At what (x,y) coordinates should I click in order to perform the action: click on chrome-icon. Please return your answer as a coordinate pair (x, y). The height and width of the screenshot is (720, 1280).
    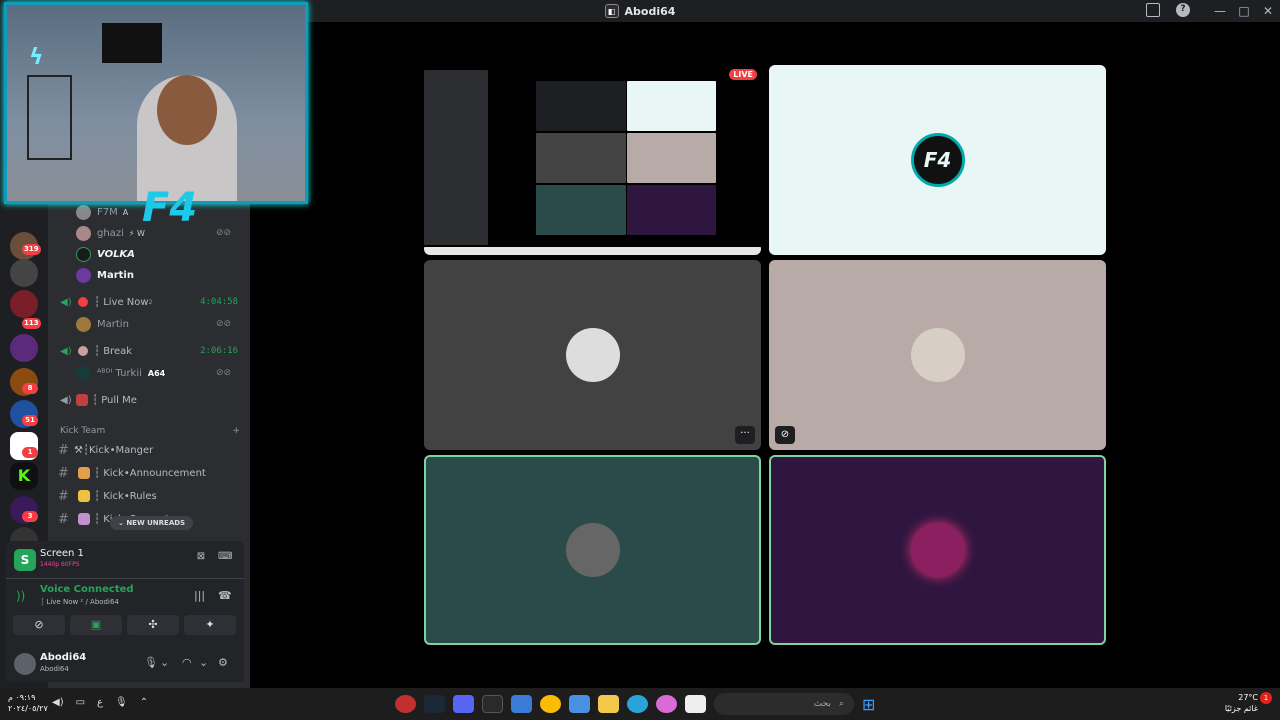
    Looking at the image, I should click on (550, 704).